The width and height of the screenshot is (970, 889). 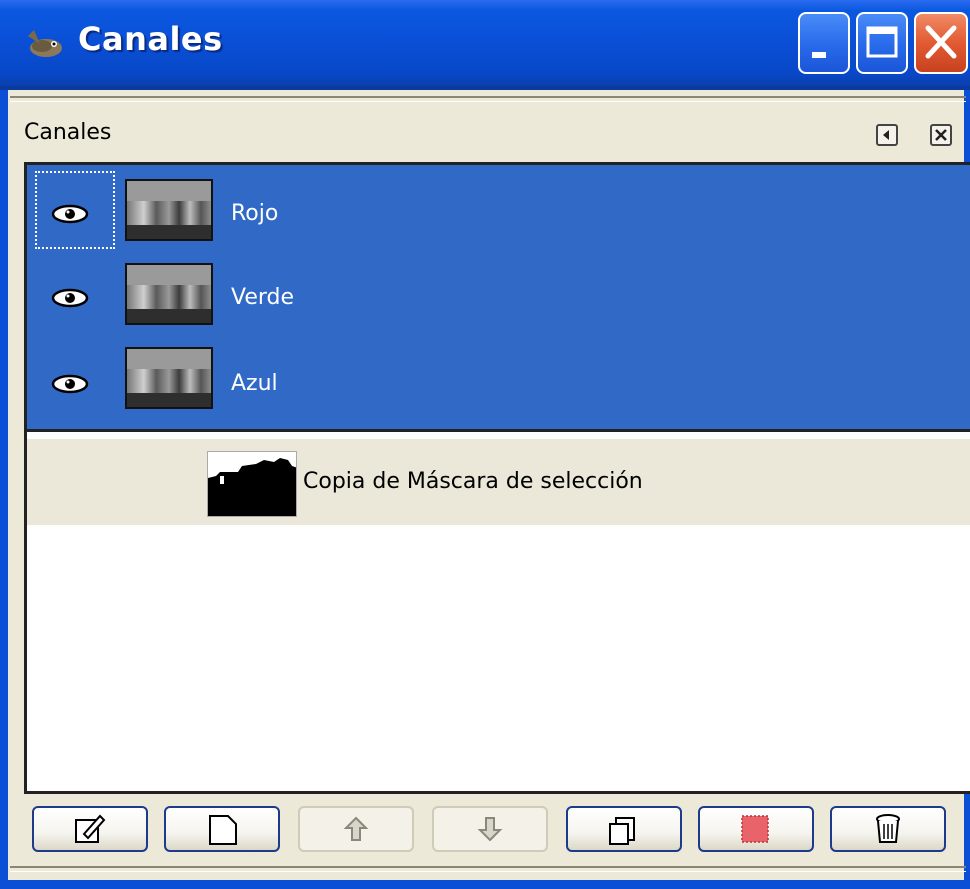 I want to click on lower-channel-button, so click(x=490, y=829).